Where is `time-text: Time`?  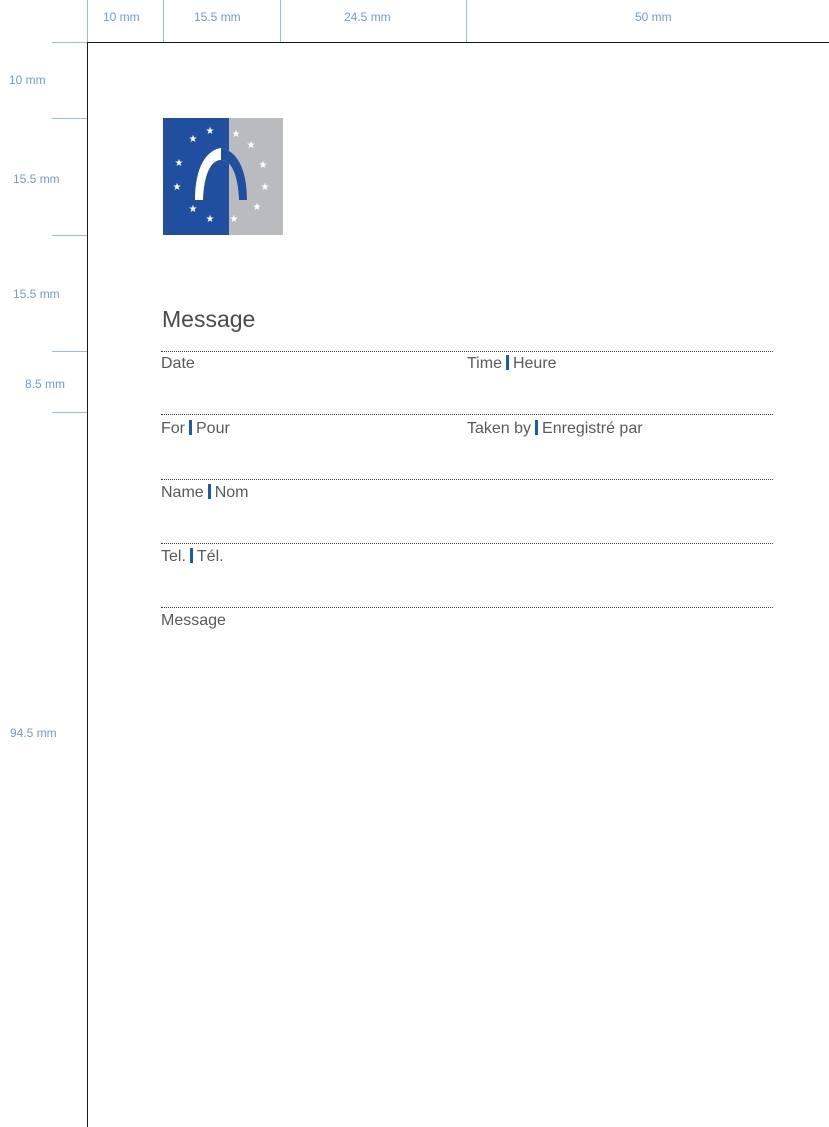
time-text: Time is located at coordinates (484, 363).